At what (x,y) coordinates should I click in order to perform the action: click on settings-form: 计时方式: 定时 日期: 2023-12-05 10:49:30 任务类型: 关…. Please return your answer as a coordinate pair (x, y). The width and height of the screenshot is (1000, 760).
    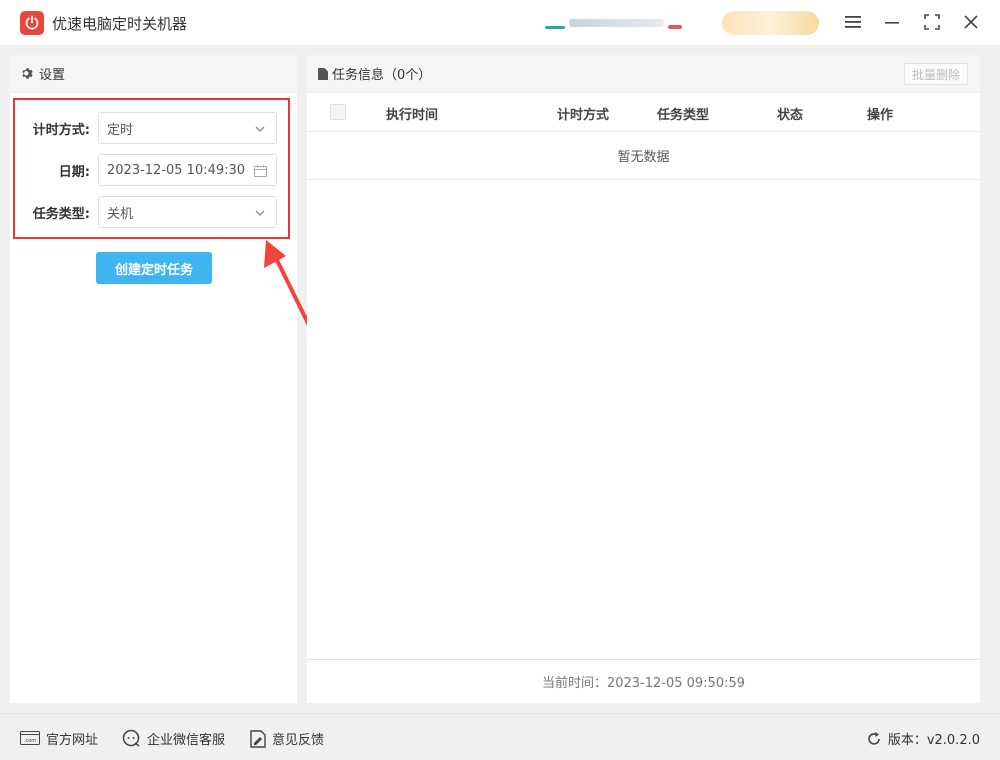
    Looking at the image, I should click on (151, 168).